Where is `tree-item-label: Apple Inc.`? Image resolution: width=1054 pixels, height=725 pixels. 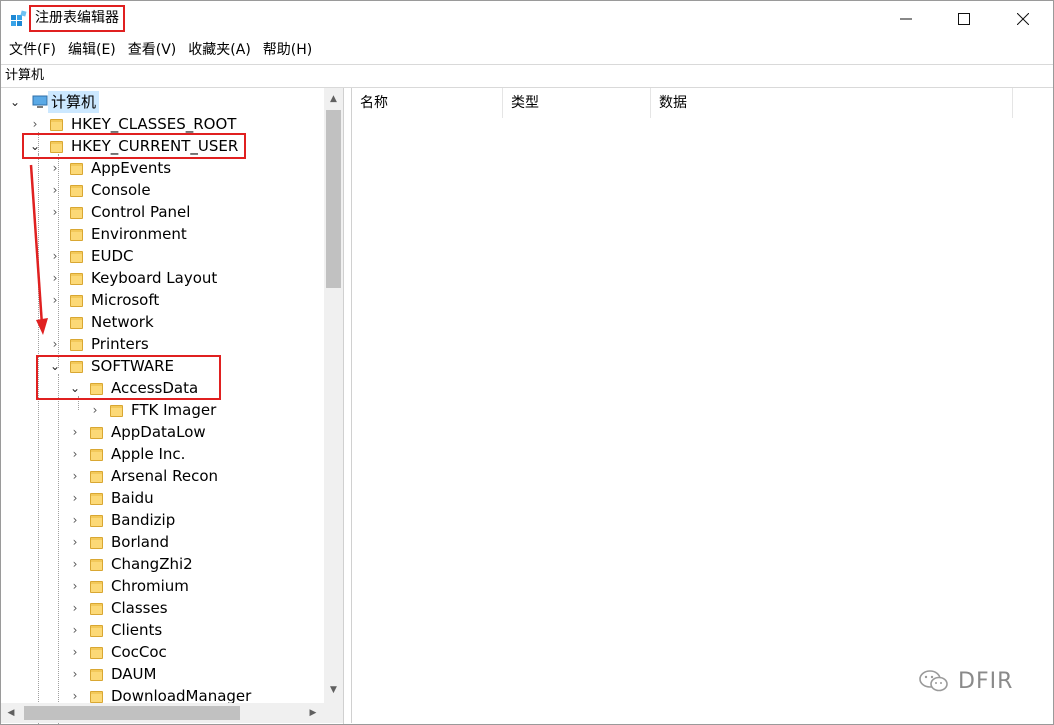 tree-item-label: Apple Inc. is located at coordinates (148, 454).